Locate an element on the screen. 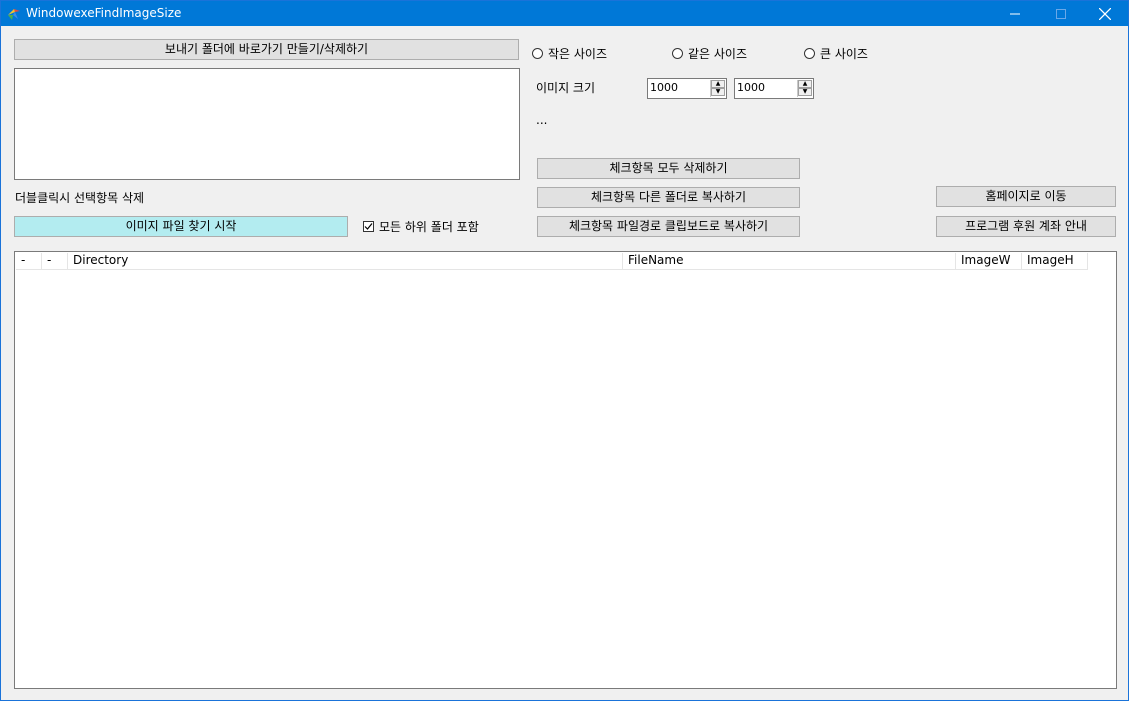 The width and height of the screenshot is (1129, 701). radio-large-label: 큰 사이즈 is located at coordinates (844, 54).